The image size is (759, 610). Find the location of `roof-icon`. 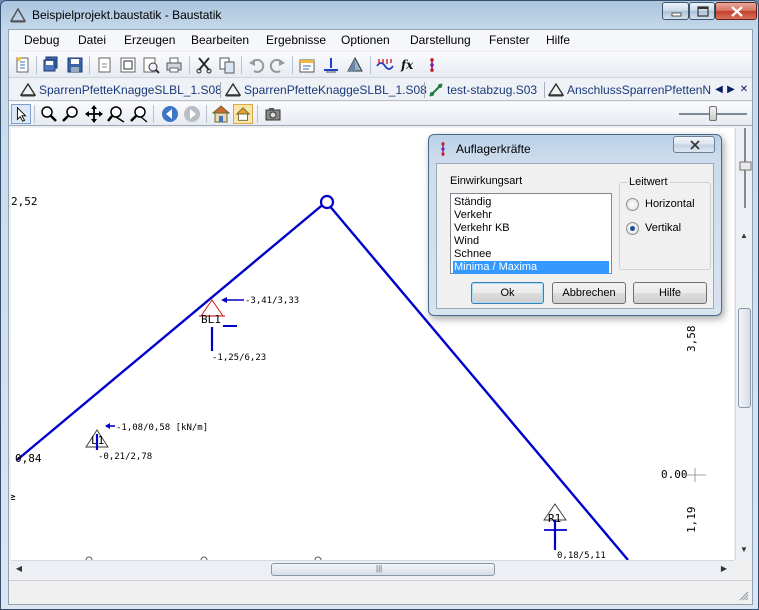

roof-icon is located at coordinates (233, 89).